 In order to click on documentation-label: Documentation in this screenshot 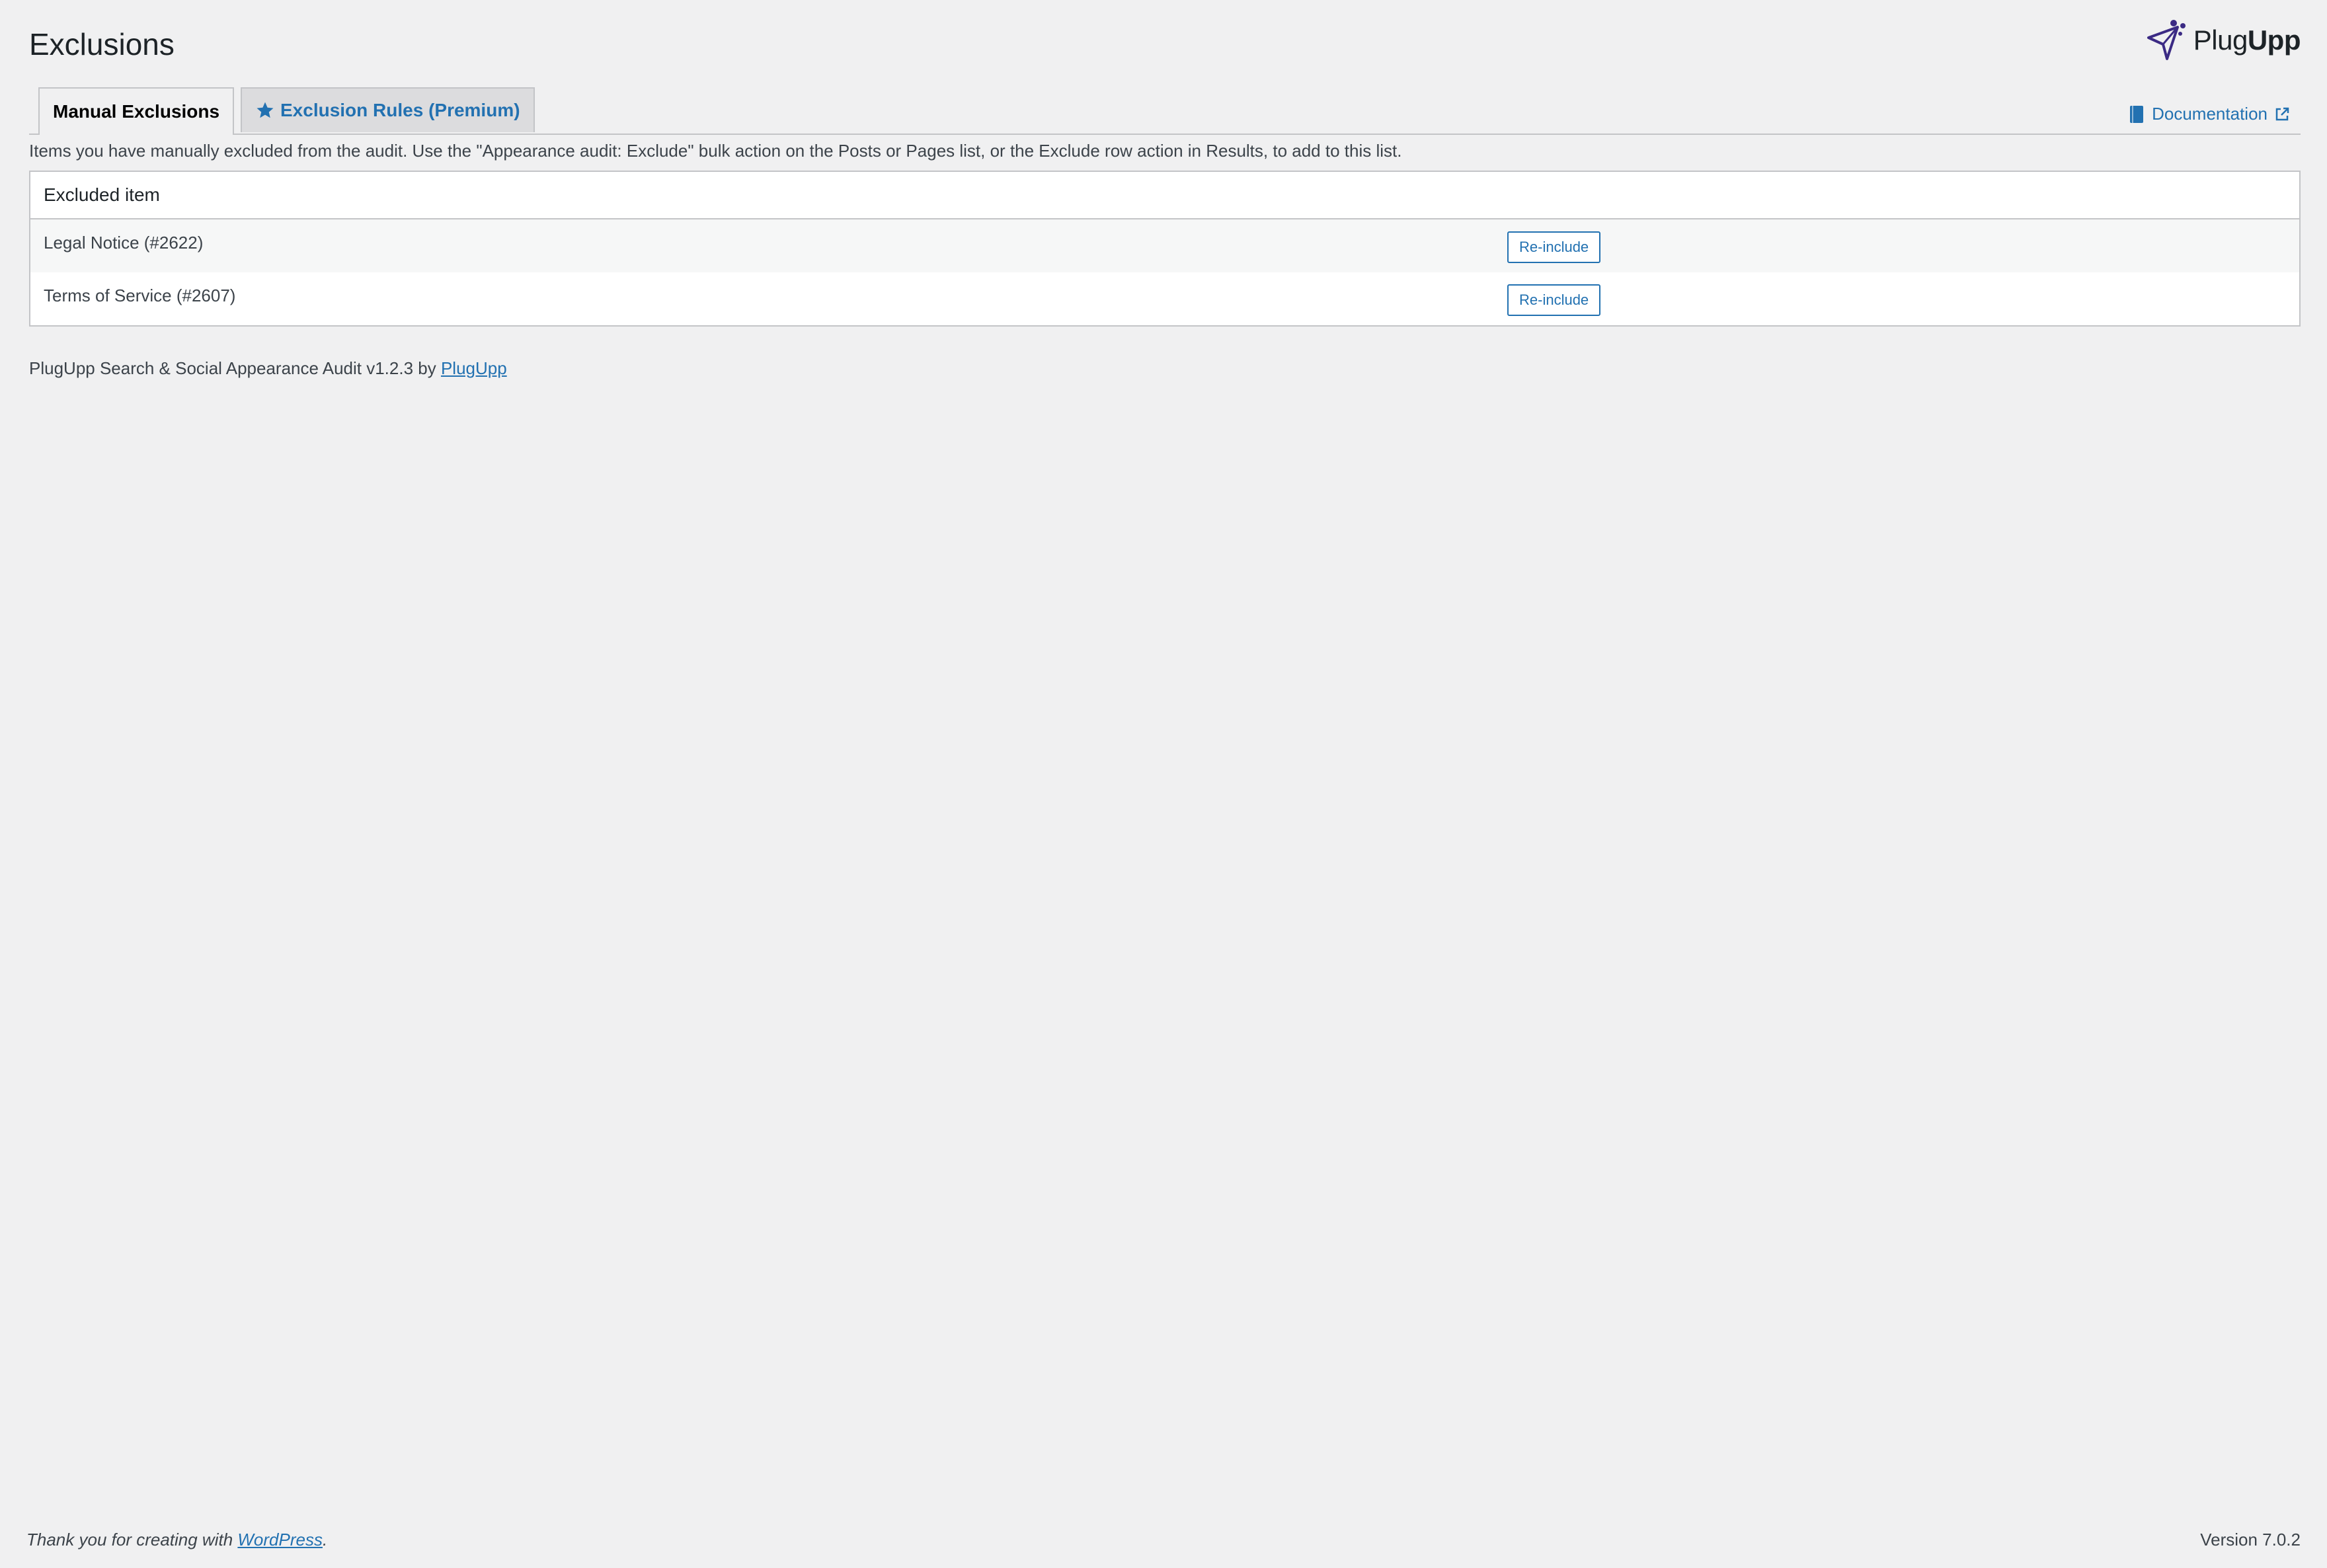, I will do `click(2210, 114)`.